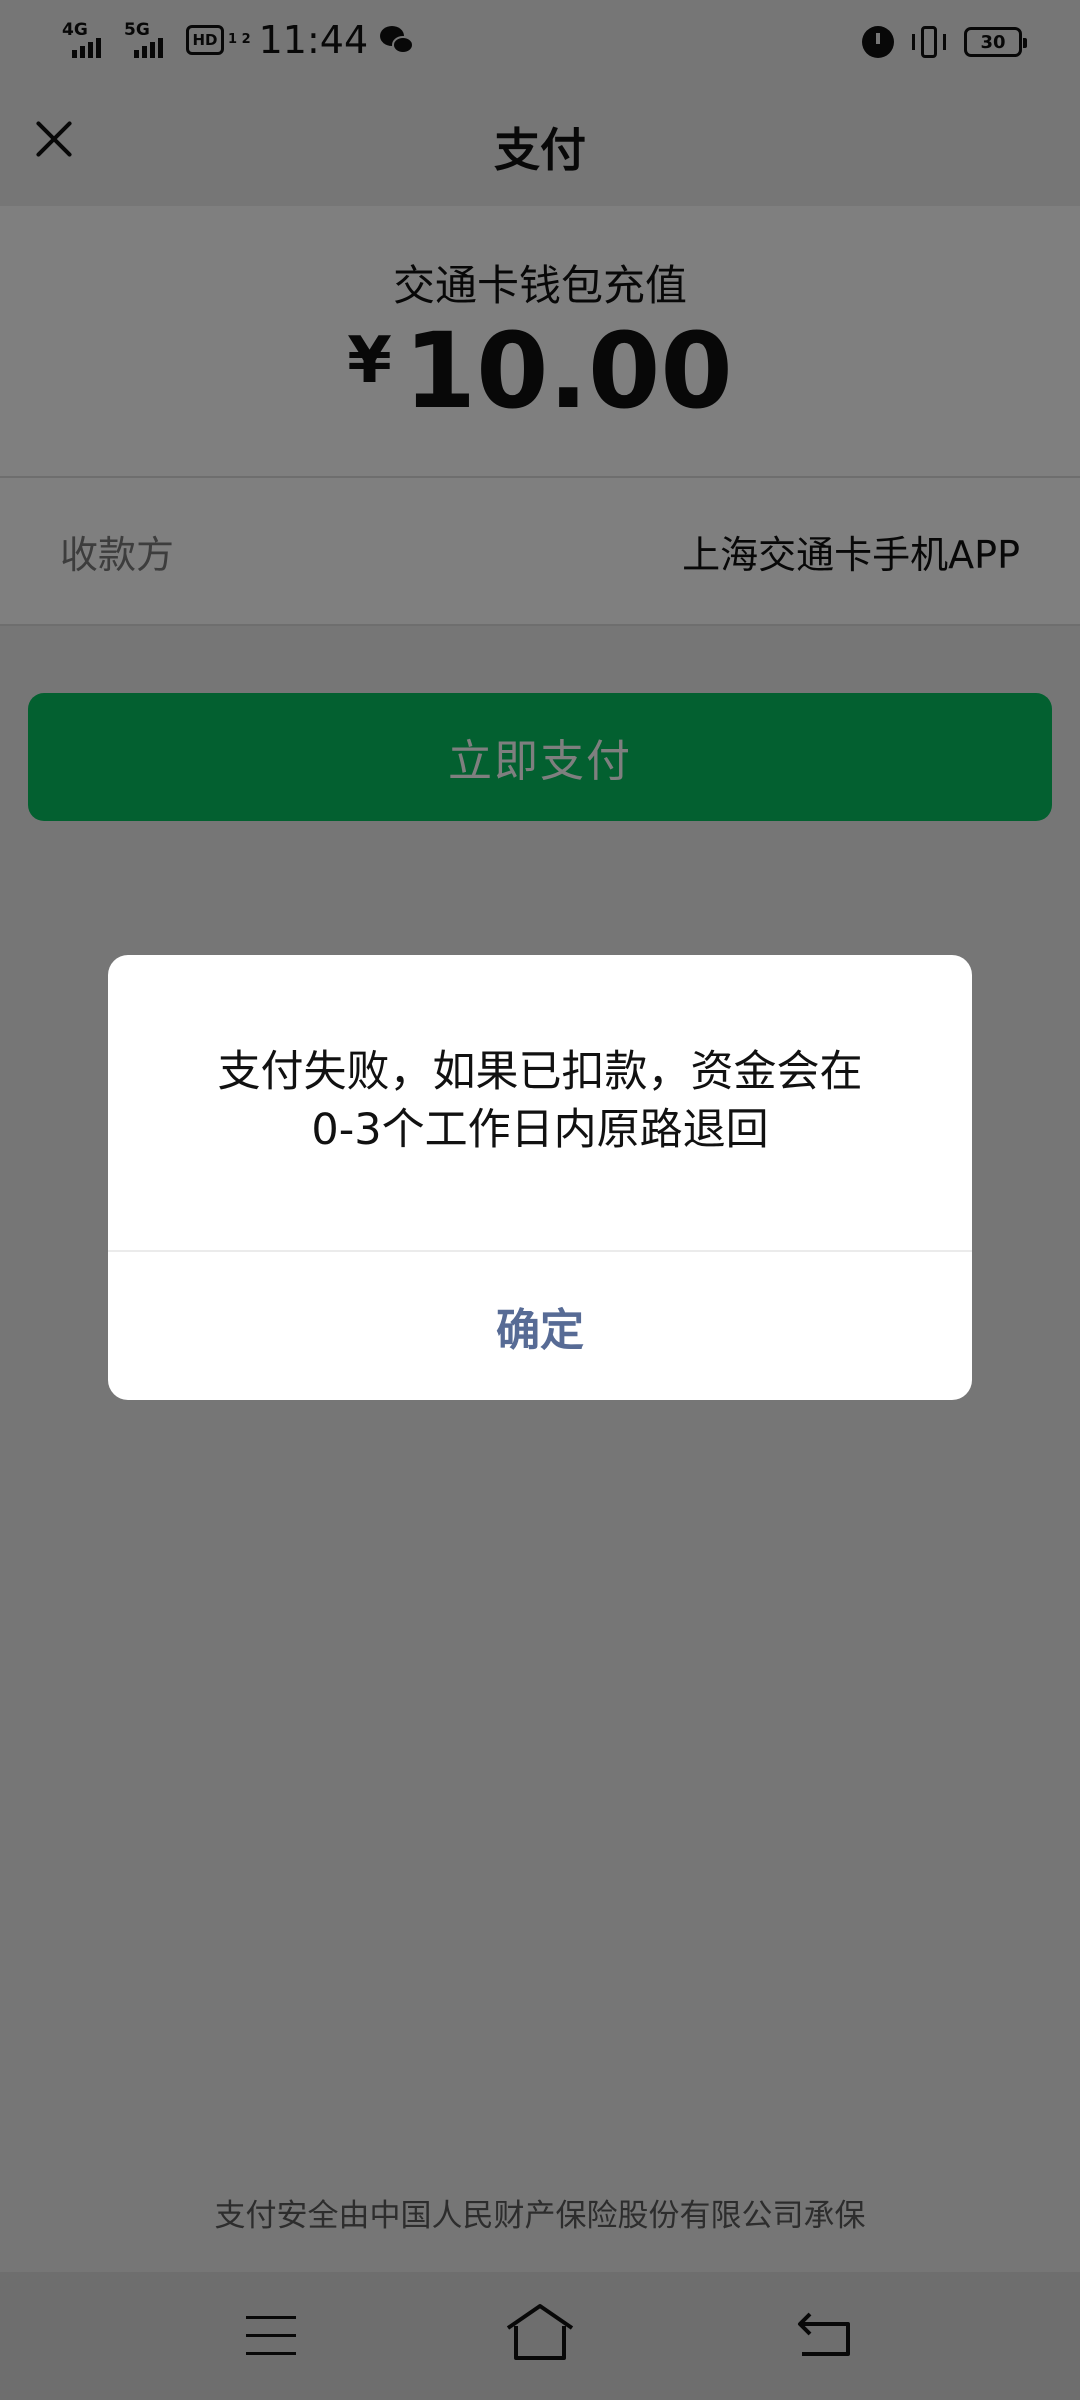 This screenshot has width=1080, height=2400. Describe the element at coordinates (540, 1177) in the screenshot. I see `payment-failed-dialog: 支付失败，如果已扣款，资金会在 0-3个工作日内原路退回 确定` at that location.